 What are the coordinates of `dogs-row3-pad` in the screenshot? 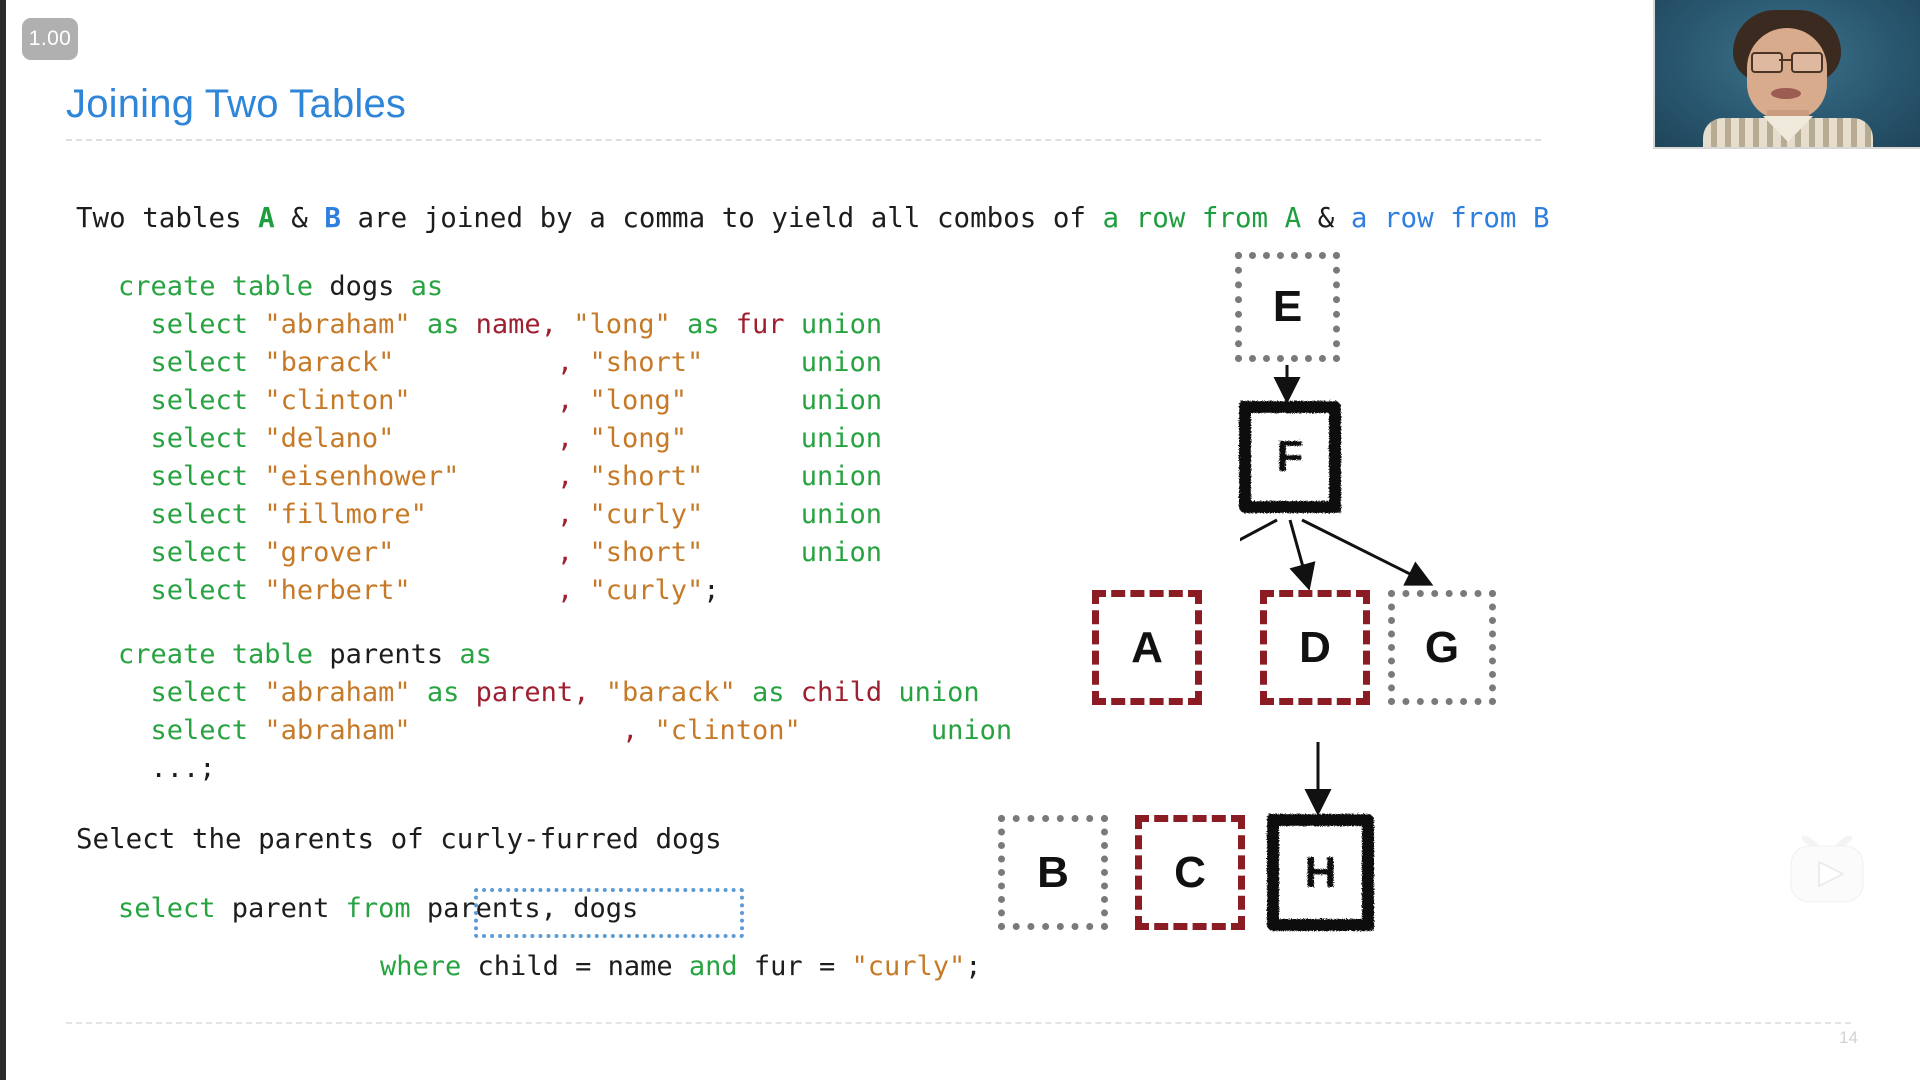 It's located at (475, 438).